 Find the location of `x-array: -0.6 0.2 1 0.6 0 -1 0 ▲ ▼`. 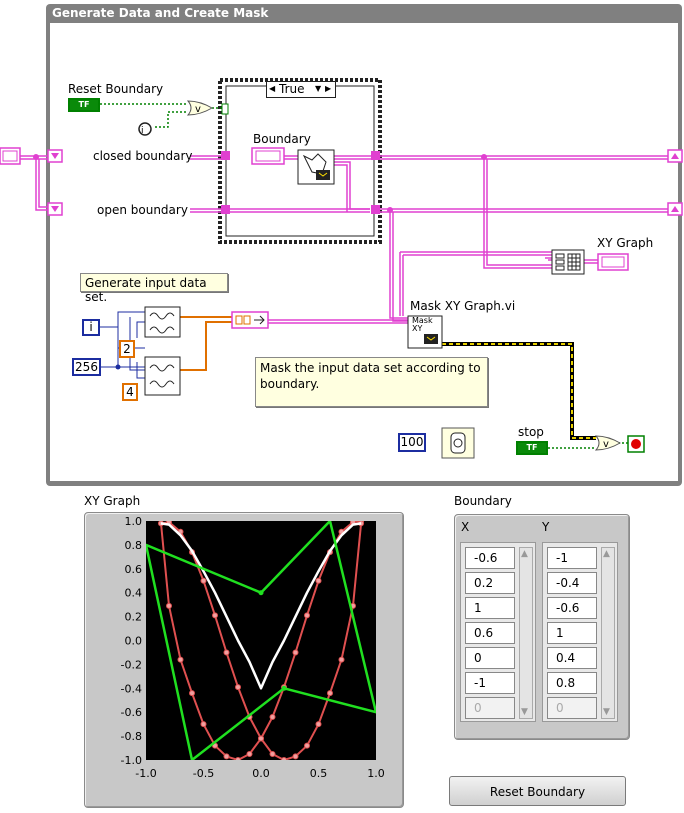

x-array: -0.6 0.2 1 0.6 0 -1 0 ▲ ▼ is located at coordinates (498, 632).